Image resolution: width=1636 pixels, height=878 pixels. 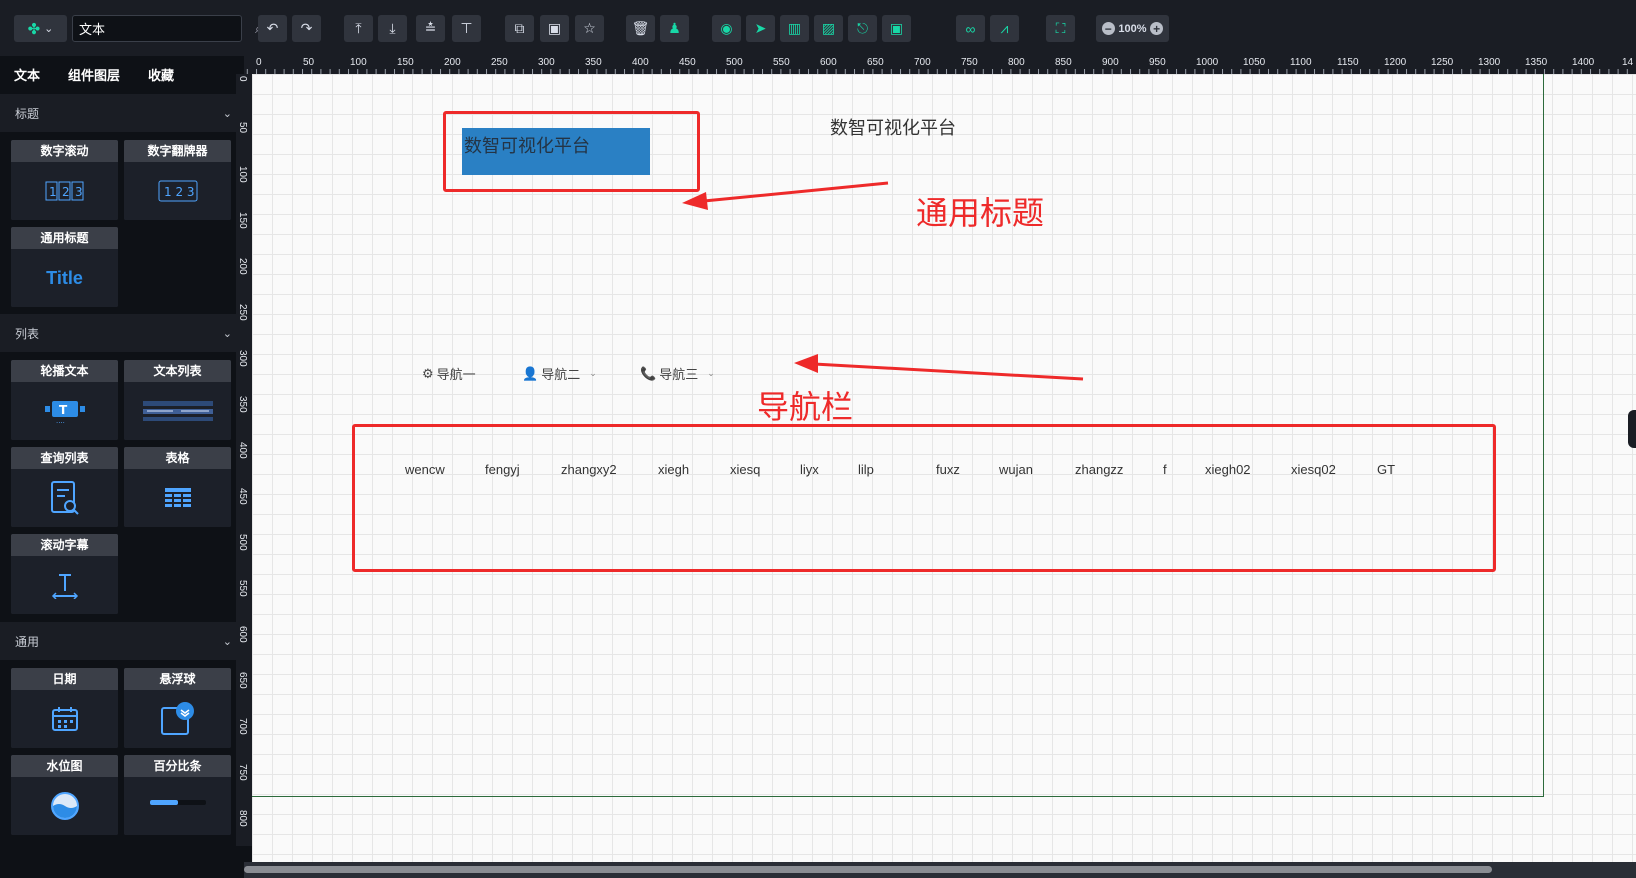 I want to click on floating-ball-thumbnail, so click(x=177, y=719).